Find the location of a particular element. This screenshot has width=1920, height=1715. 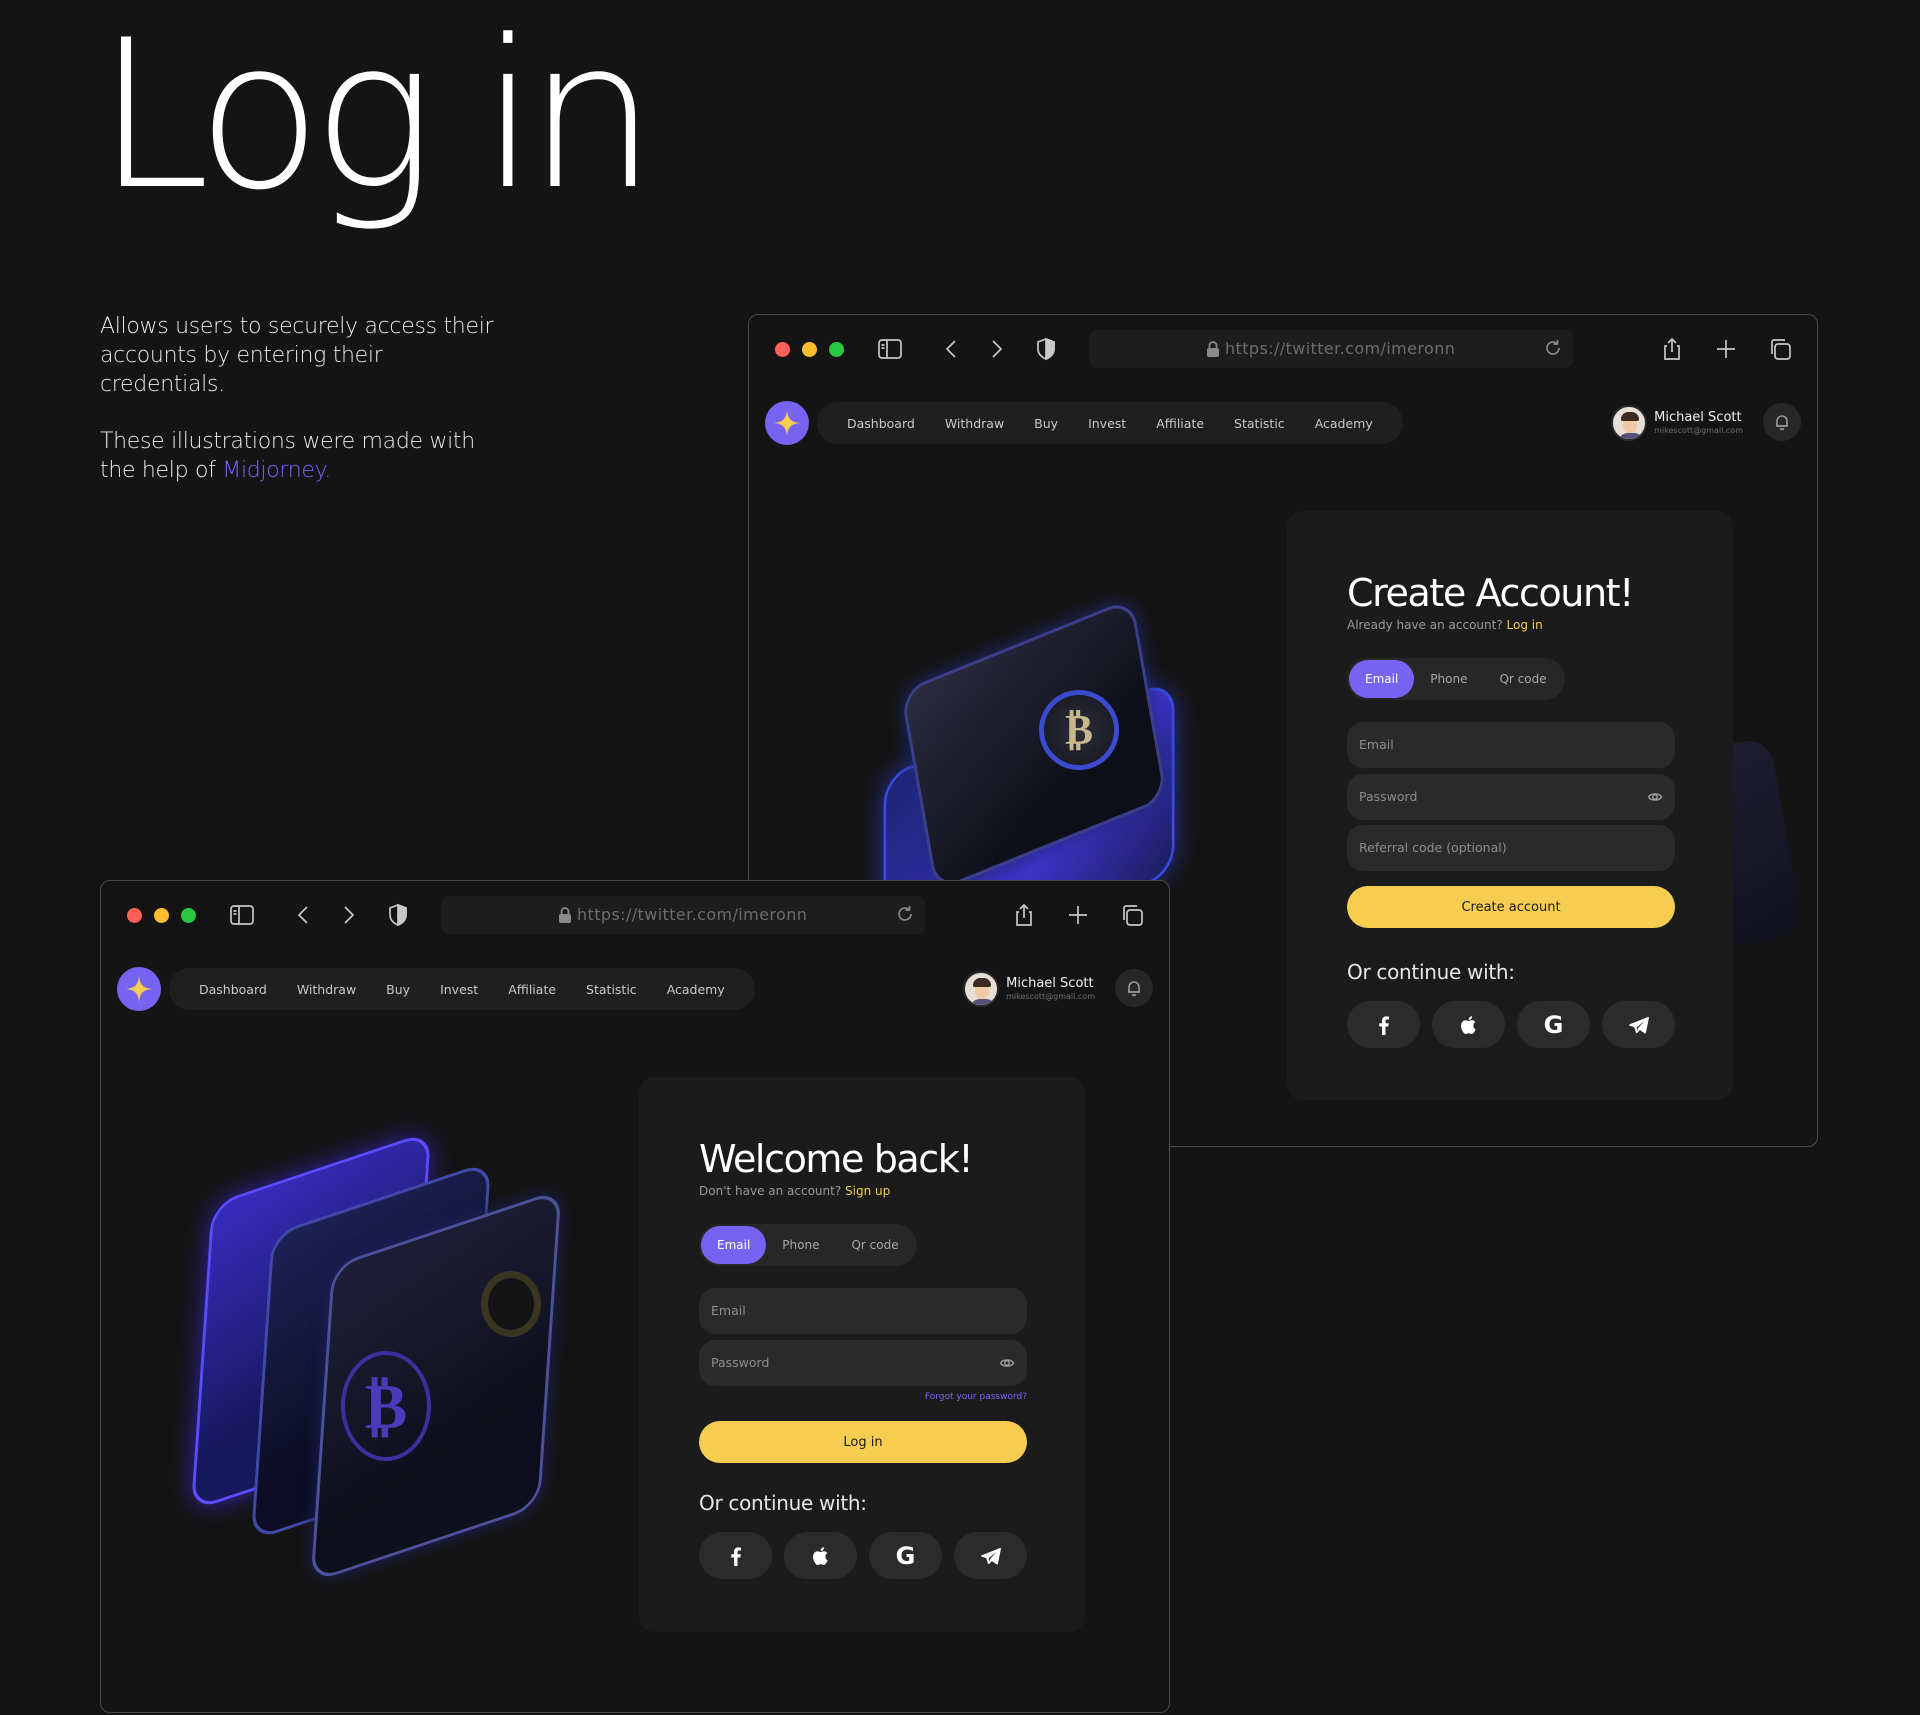

user-name: Michael Scott is located at coordinates (1050, 983).